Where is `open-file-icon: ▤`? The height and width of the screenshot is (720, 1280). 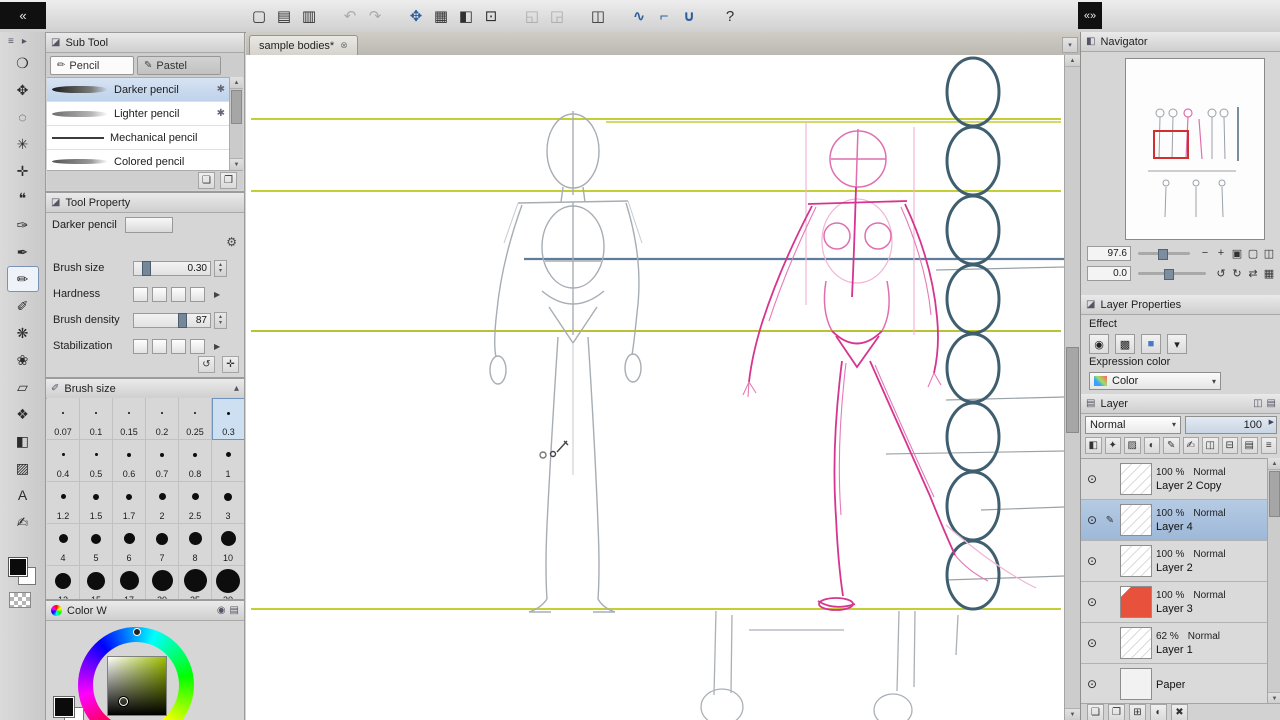 open-file-icon: ▤ is located at coordinates (284, 16).